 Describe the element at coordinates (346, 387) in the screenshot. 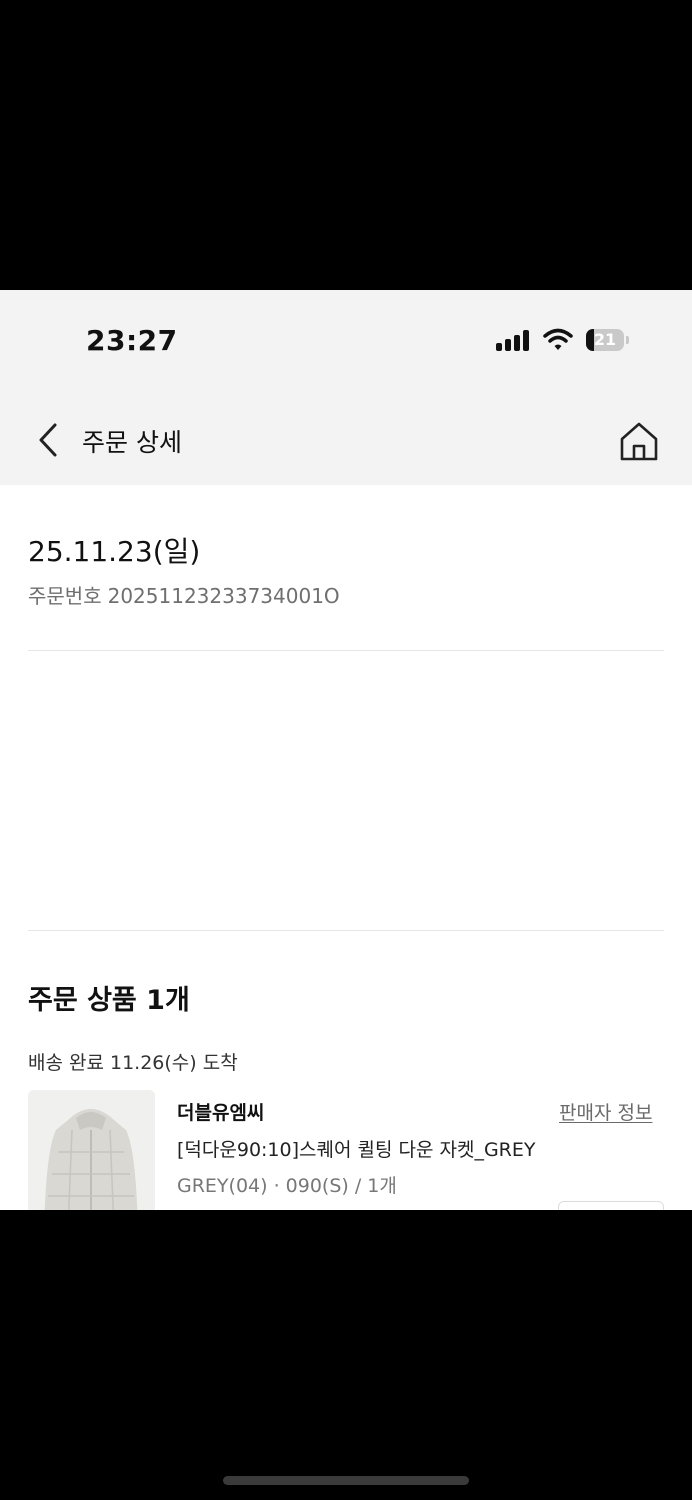

I see `header-area: 23:27 21 주문 상세` at that location.